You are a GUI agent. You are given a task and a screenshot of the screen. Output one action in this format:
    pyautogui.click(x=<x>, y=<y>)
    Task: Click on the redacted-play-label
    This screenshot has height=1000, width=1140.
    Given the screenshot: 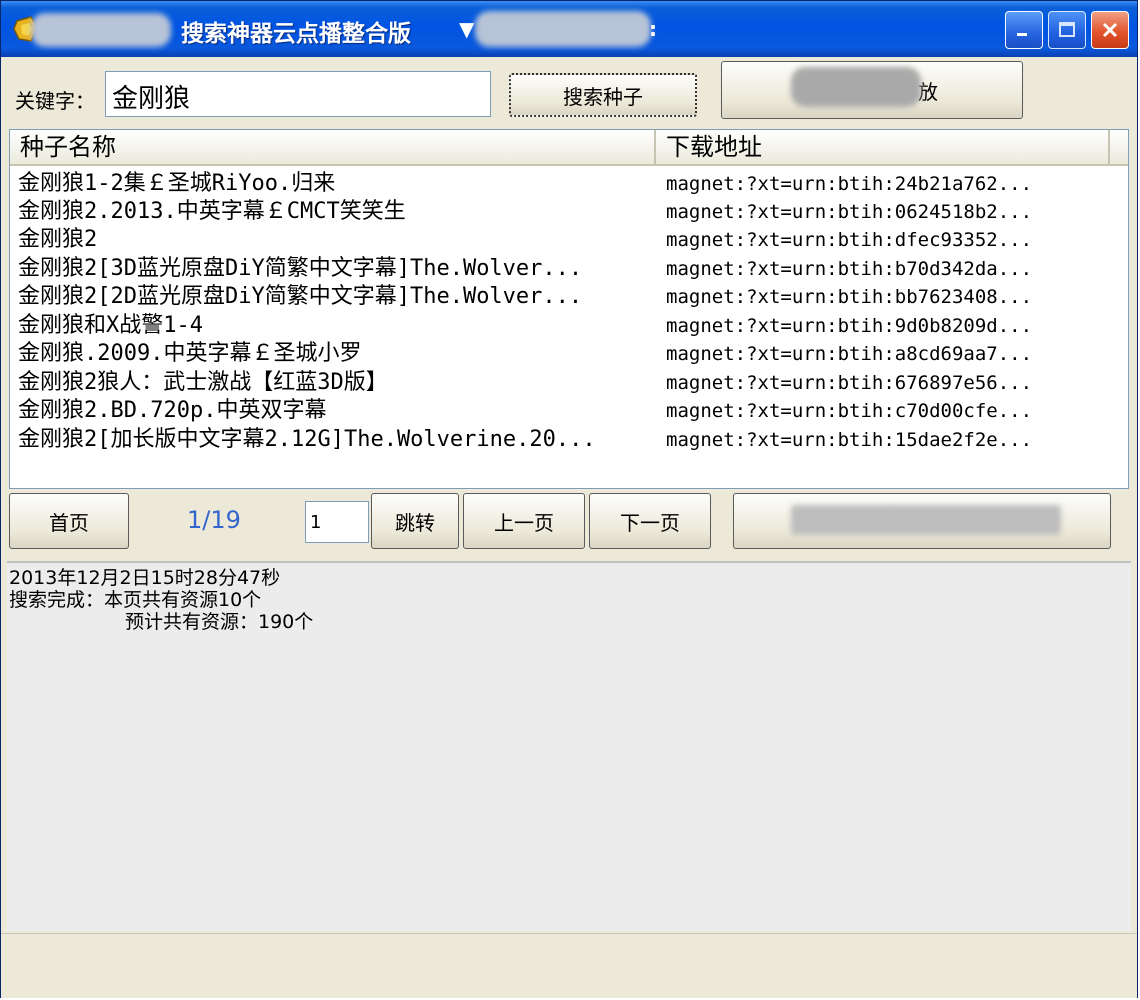 What is the action you would take?
    pyautogui.click(x=856, y=87)
    